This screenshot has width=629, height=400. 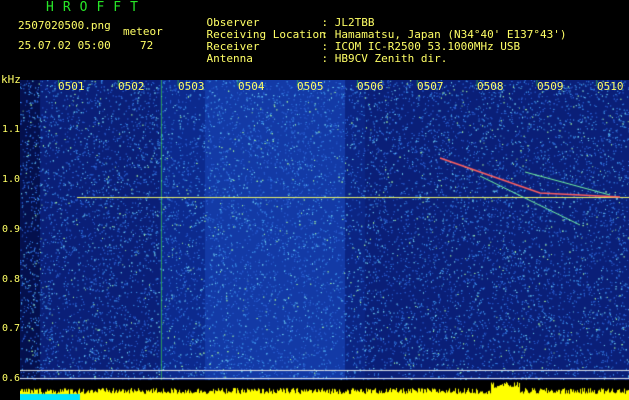 What do you see at coordinates (370, 86) in the screenshot?
I see `x-tick-0506: 0506` at bounding box center [370, 86].